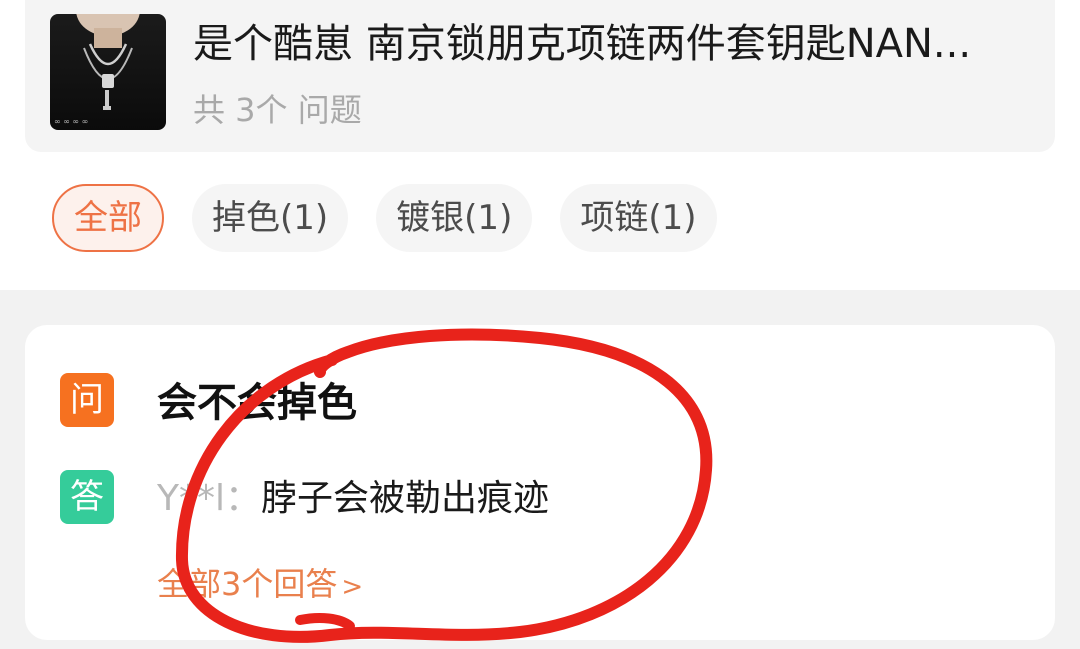 The width and height of the screenshot is (1080, 649). Describe the element at coordinates (108, 76) in the screenshot. I see `necklace-image` at that location.